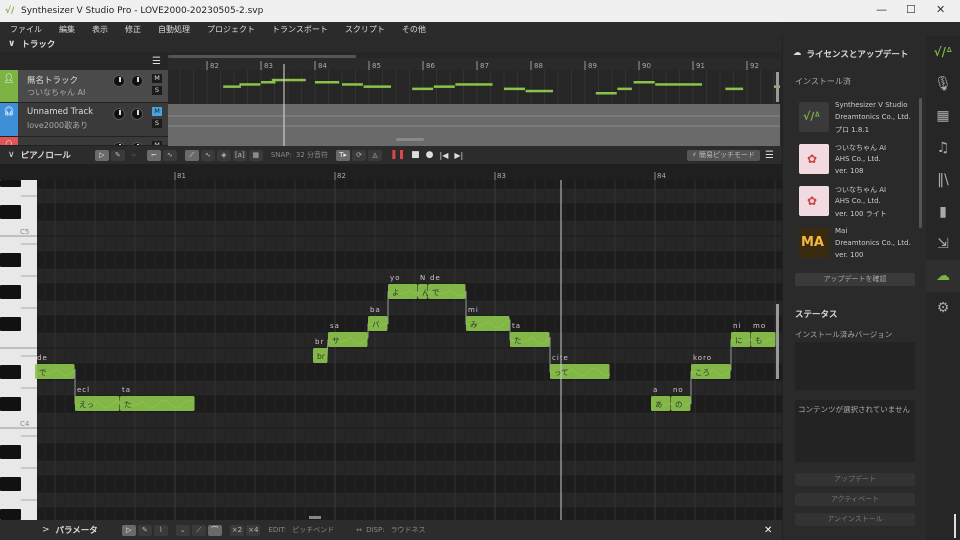 Image resolution: width=960 pixels, height=540 pixels. Describe the element at coordinates (191, 155) in the screenshot. I see `show-pitch-button: ⟋` at that location.